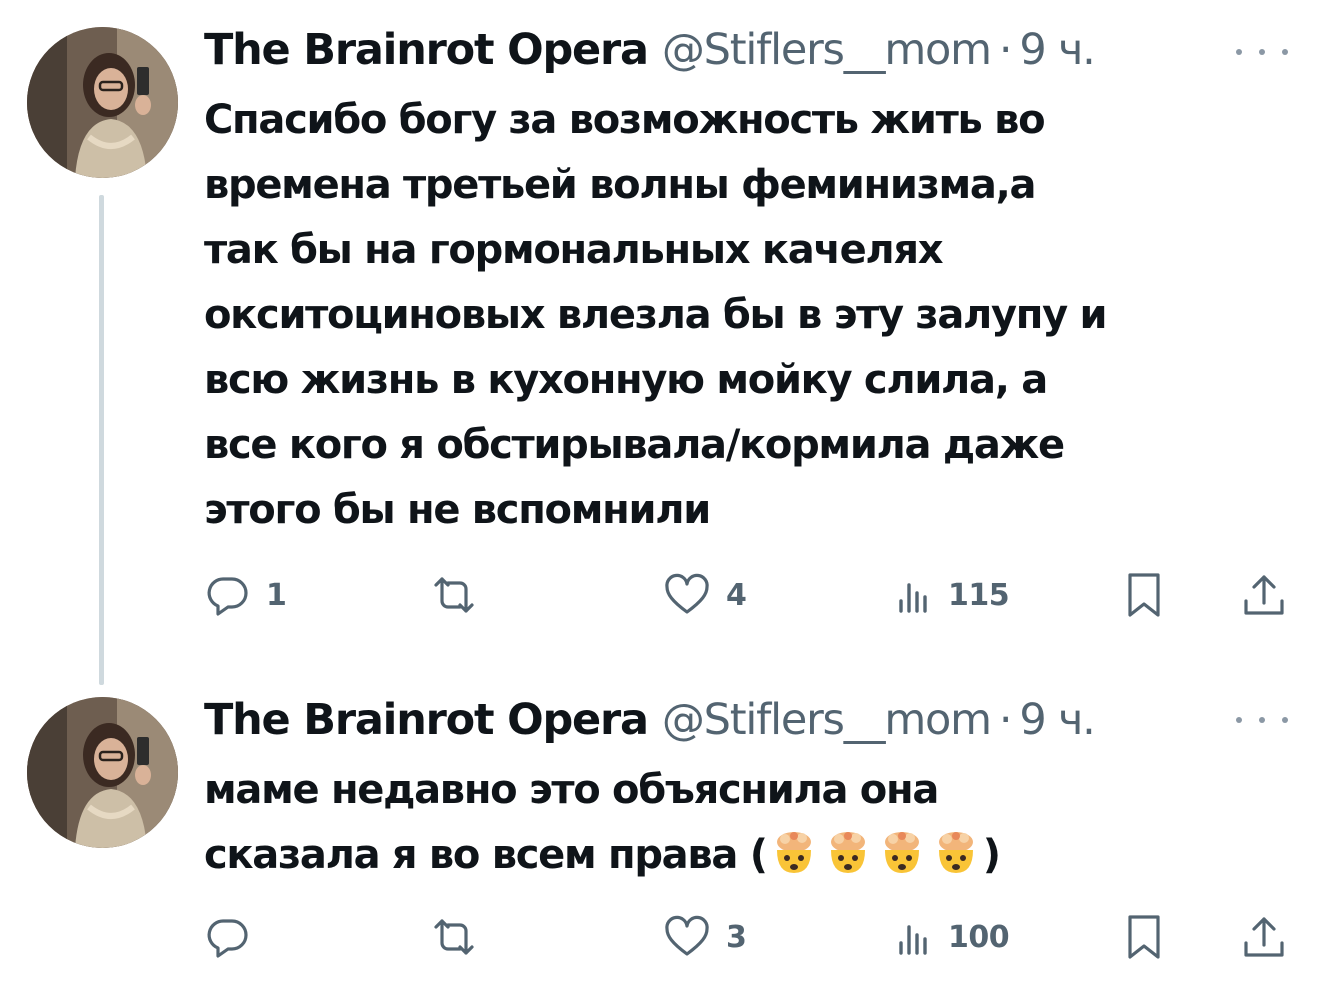 This screenshot has height=985, width=1320. Describe the element at coordinates (620, 185) in the screenshot. I see `tweet-text-line: времена третьей волны феминизма,а` at that location.